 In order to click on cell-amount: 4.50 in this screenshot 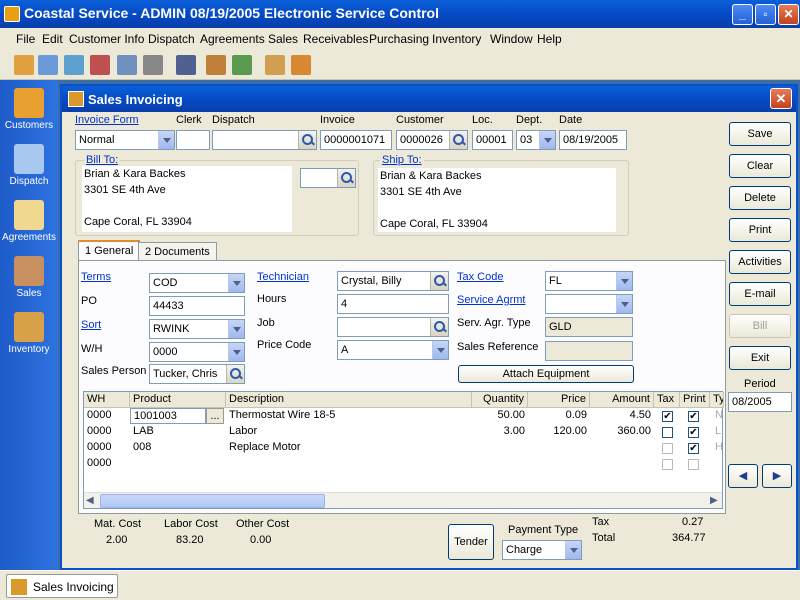, I will do `click(622, 416)`.